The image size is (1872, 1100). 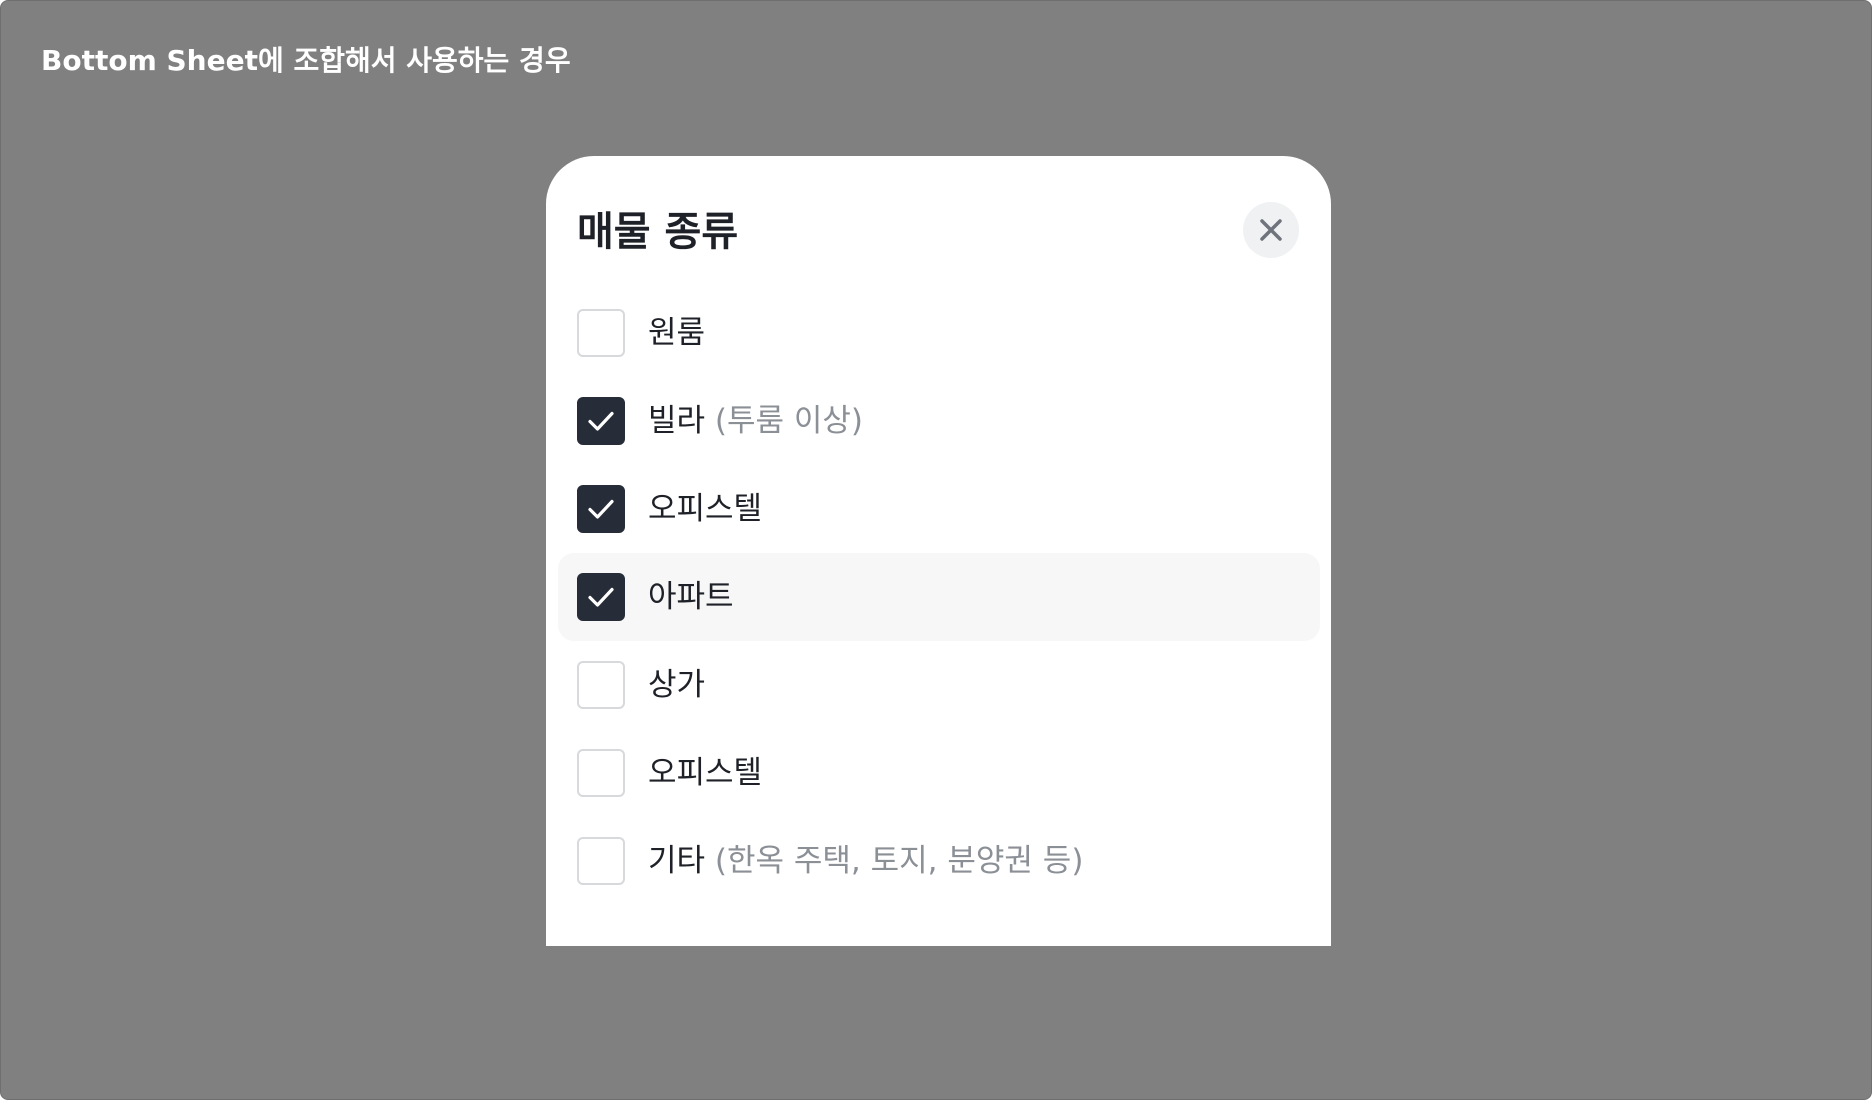 I want to click on option-label: 기타, so click(x=677, y=861).